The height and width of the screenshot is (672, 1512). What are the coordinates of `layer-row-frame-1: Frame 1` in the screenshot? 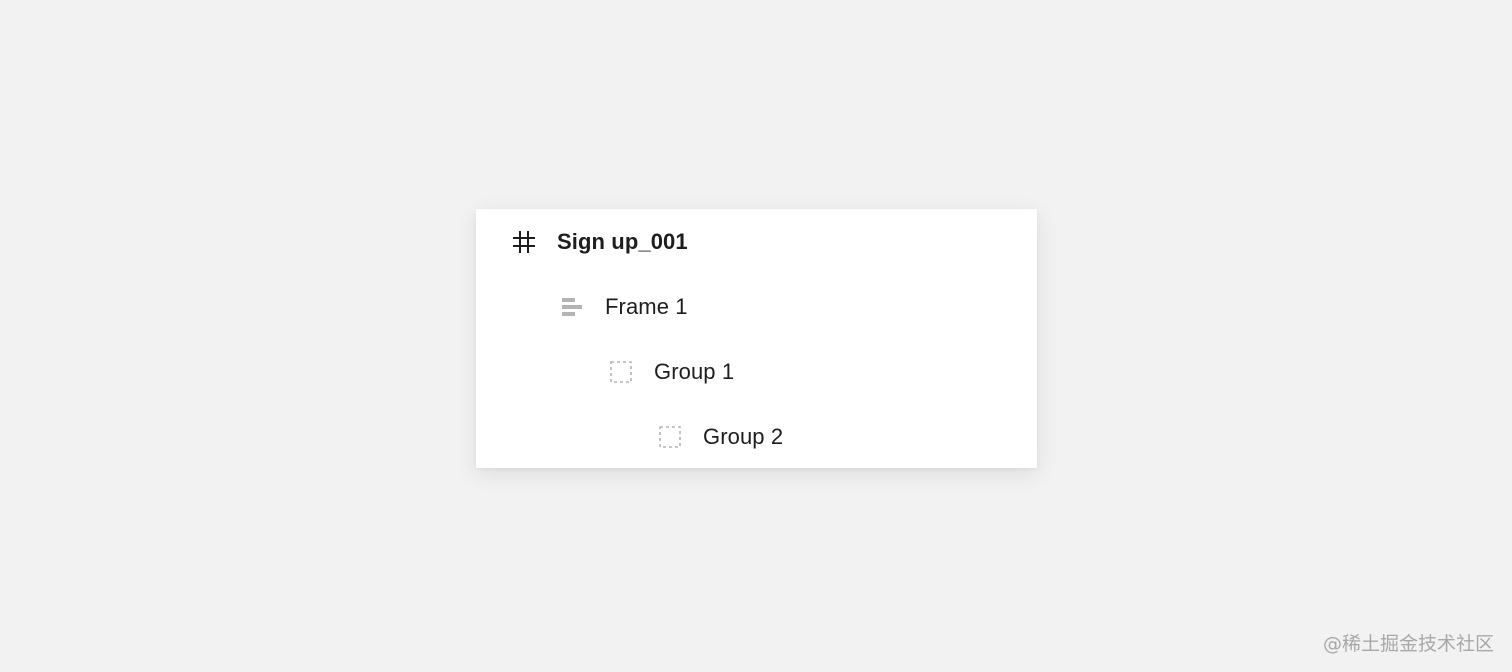 It's located at (756, 306).